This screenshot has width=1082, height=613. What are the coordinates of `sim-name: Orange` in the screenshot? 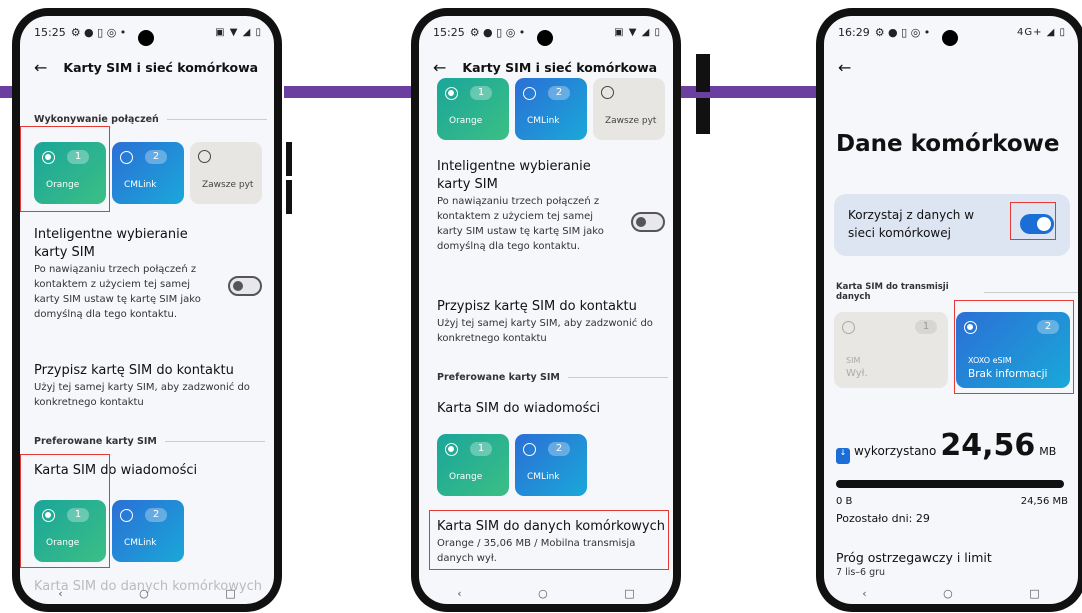 It's located at (466, 477).